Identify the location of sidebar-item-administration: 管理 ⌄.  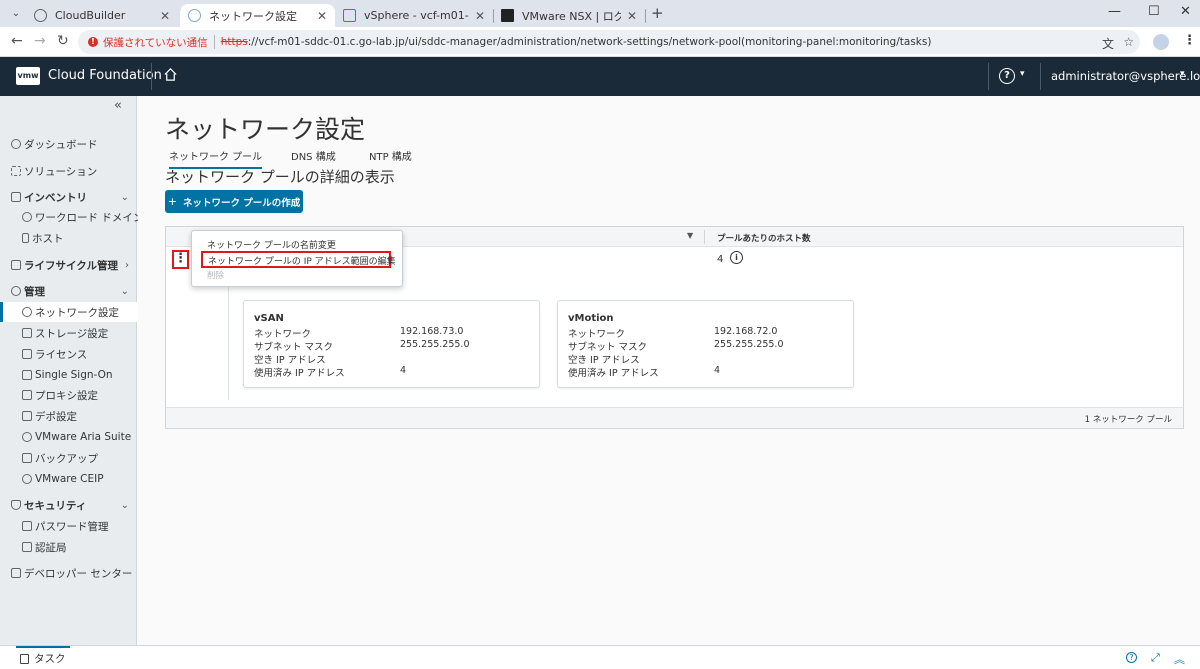
(68, 291).